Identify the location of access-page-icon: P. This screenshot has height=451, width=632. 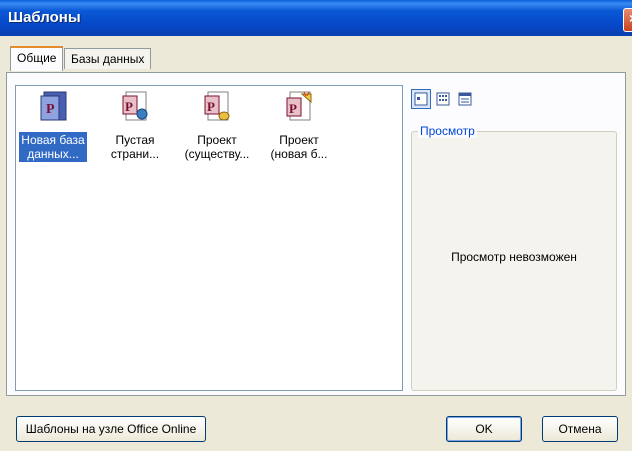
(135, 106).